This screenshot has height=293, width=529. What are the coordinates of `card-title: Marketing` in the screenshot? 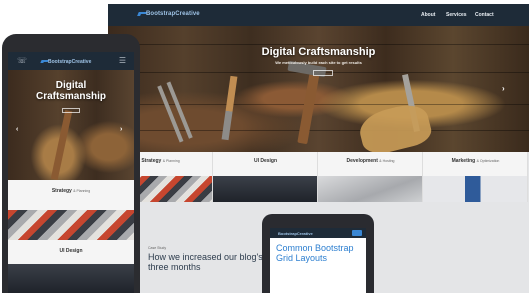 It's located at (463, 161).